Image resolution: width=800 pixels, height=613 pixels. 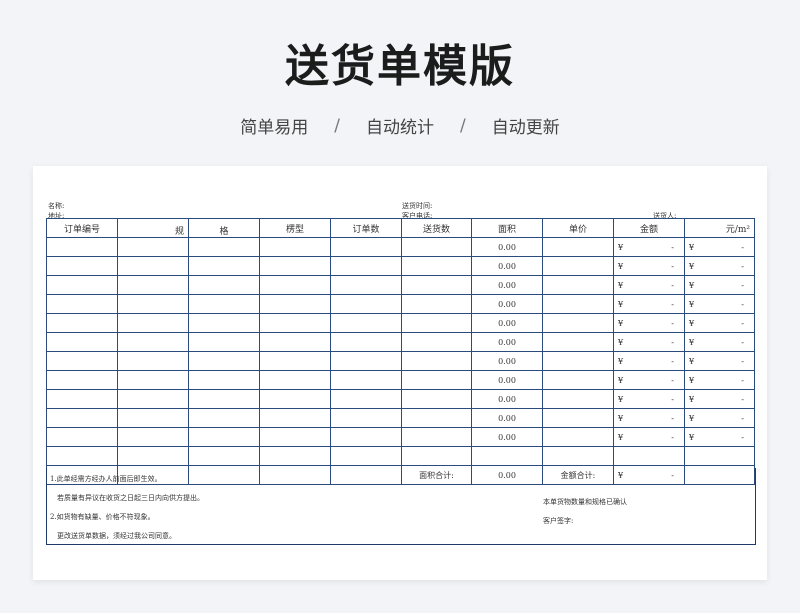 What do you see at coordinates (649, 456) in the screenshot?
I see `amount-cell` at bounding box center [649, 456].